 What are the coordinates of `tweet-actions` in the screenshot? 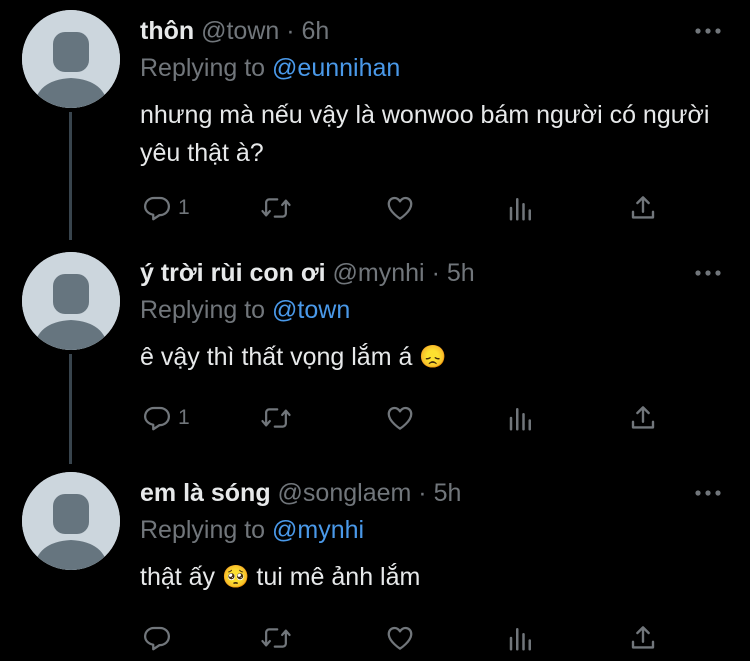 It's located at (410, 638).